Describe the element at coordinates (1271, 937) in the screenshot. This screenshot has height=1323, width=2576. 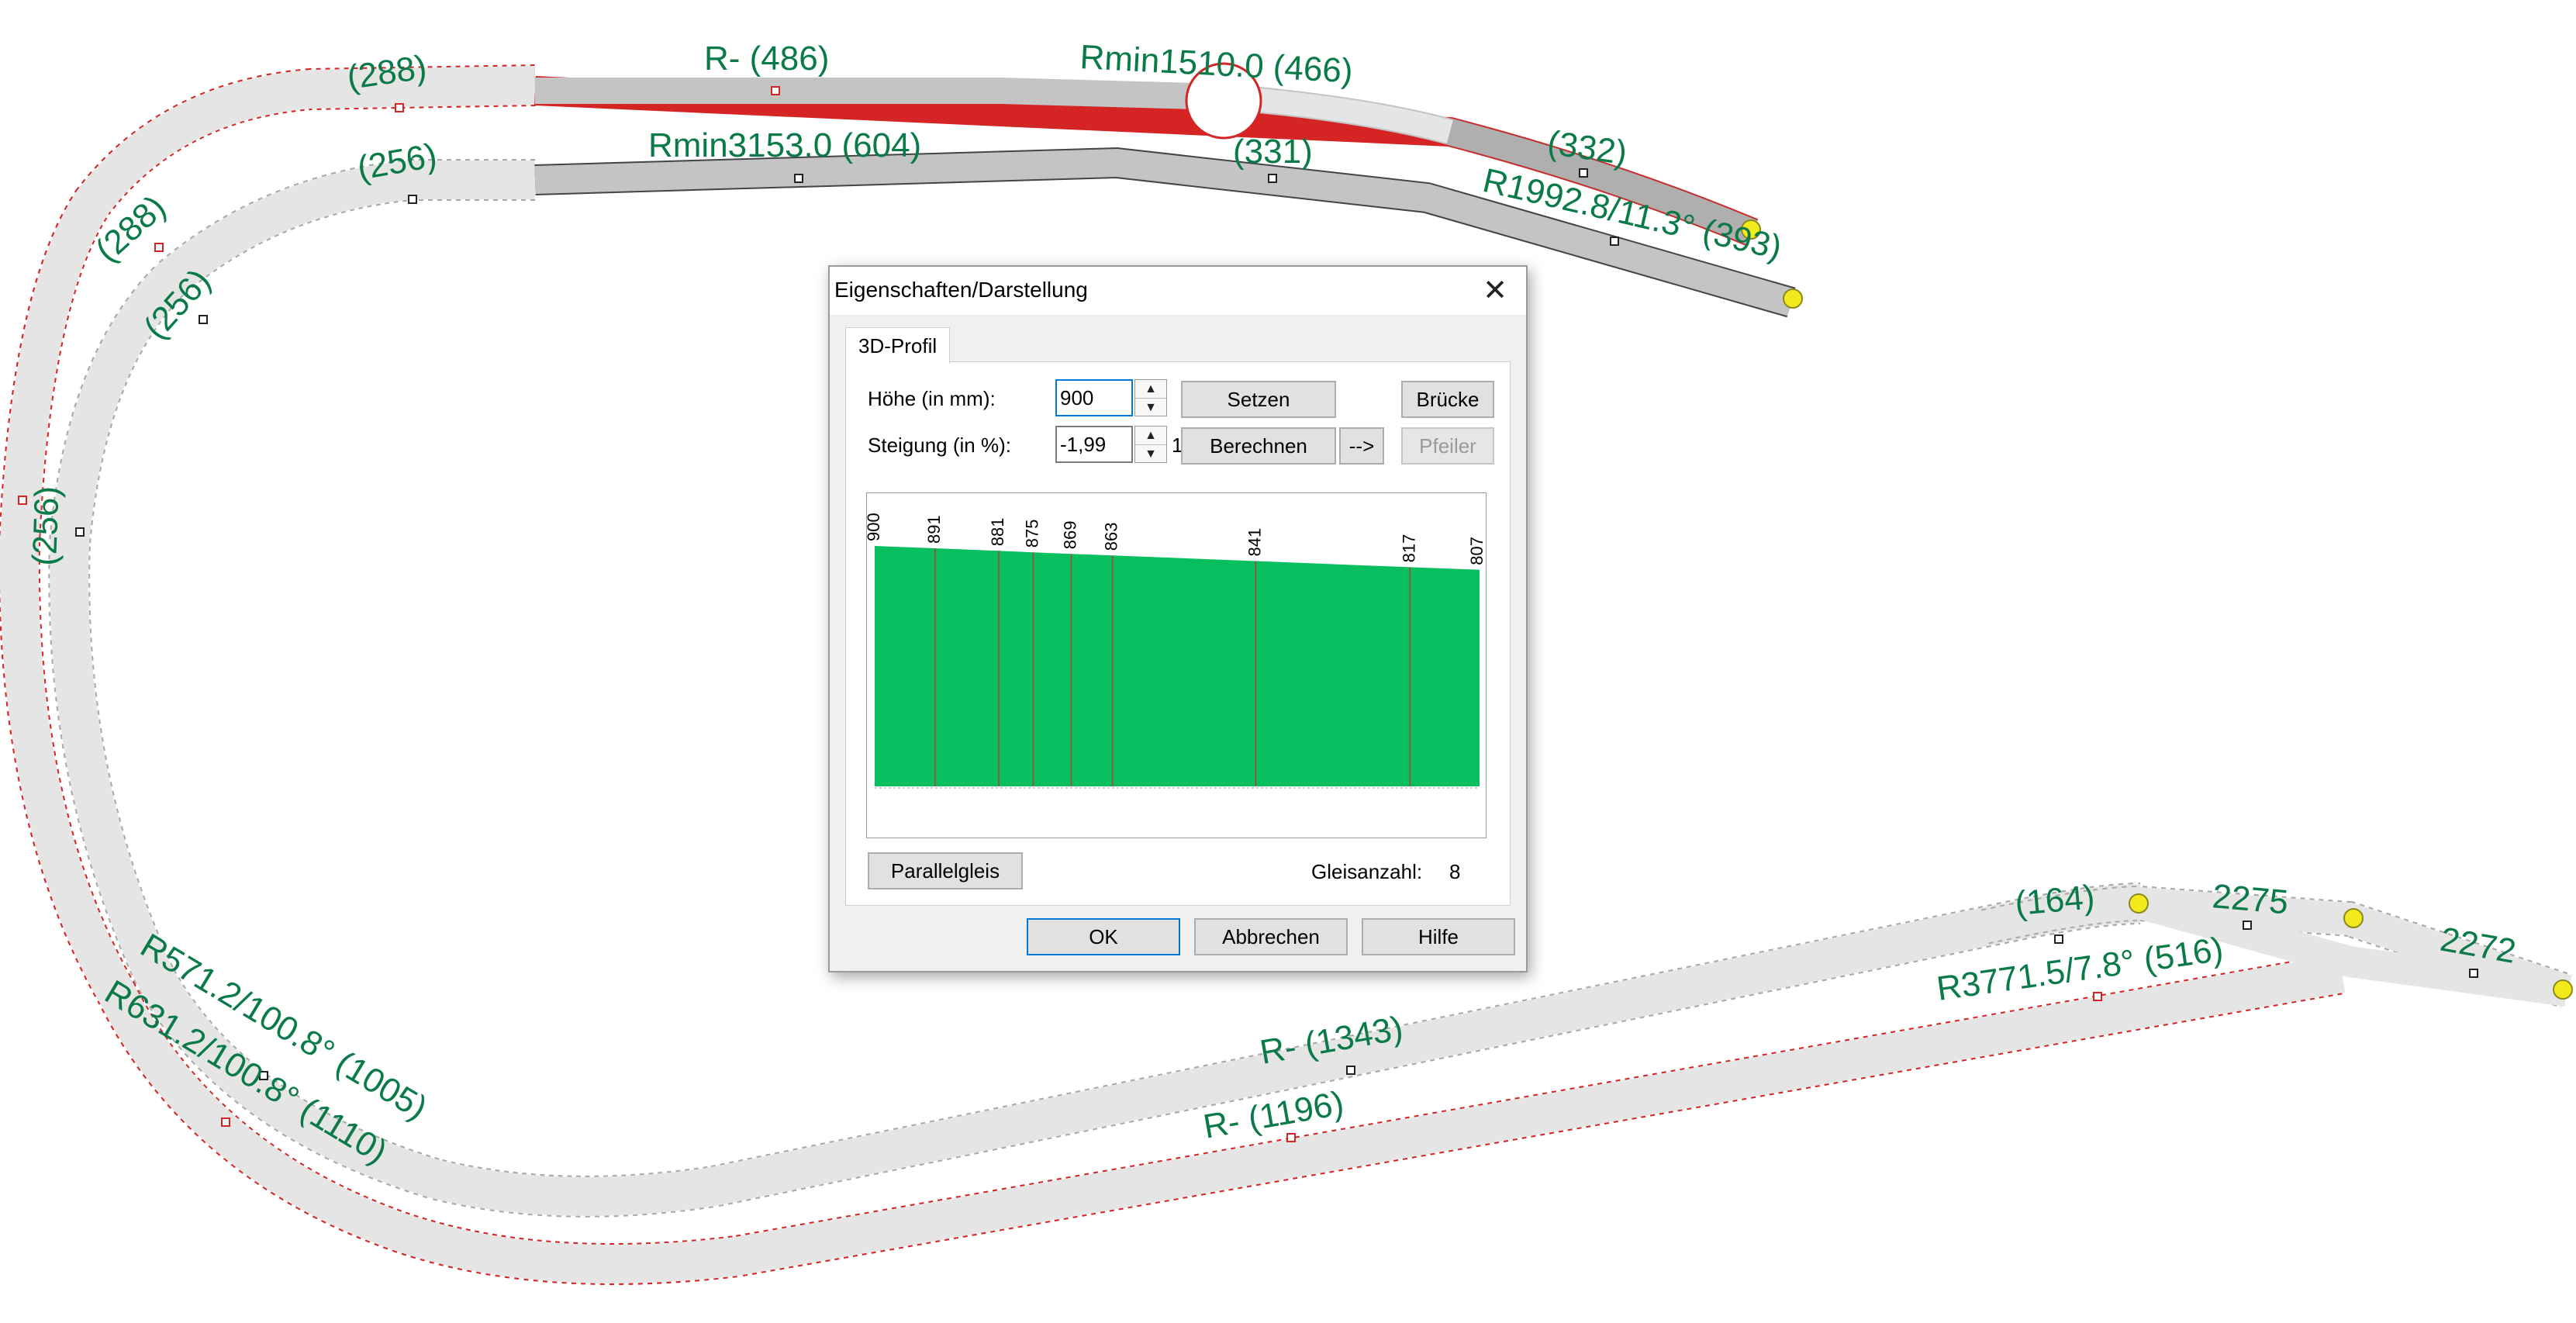
I see `abbrechen-button: Abbrechen` at that location.